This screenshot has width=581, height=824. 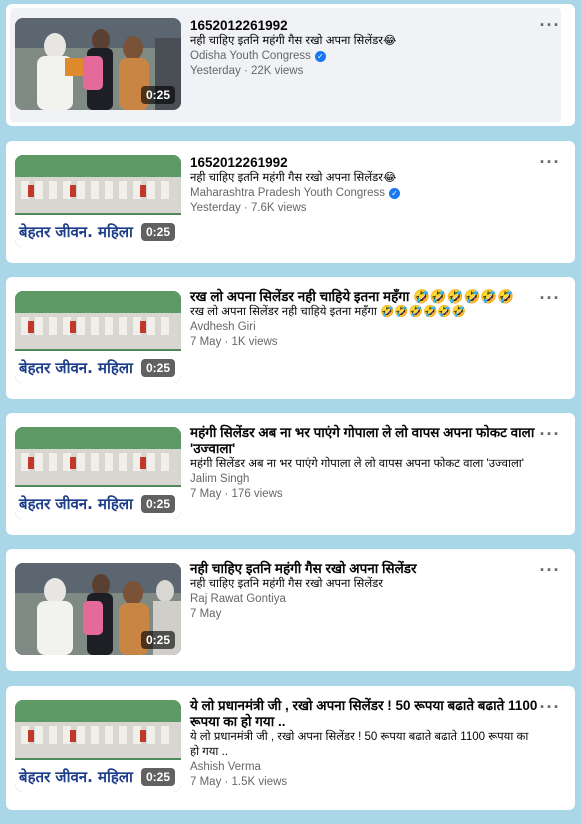 What do you see at coordinates (364, 599) in the screenshot?
I see `channel-name: Raj Rawat Gontiya` at bounding box center [364, 599].